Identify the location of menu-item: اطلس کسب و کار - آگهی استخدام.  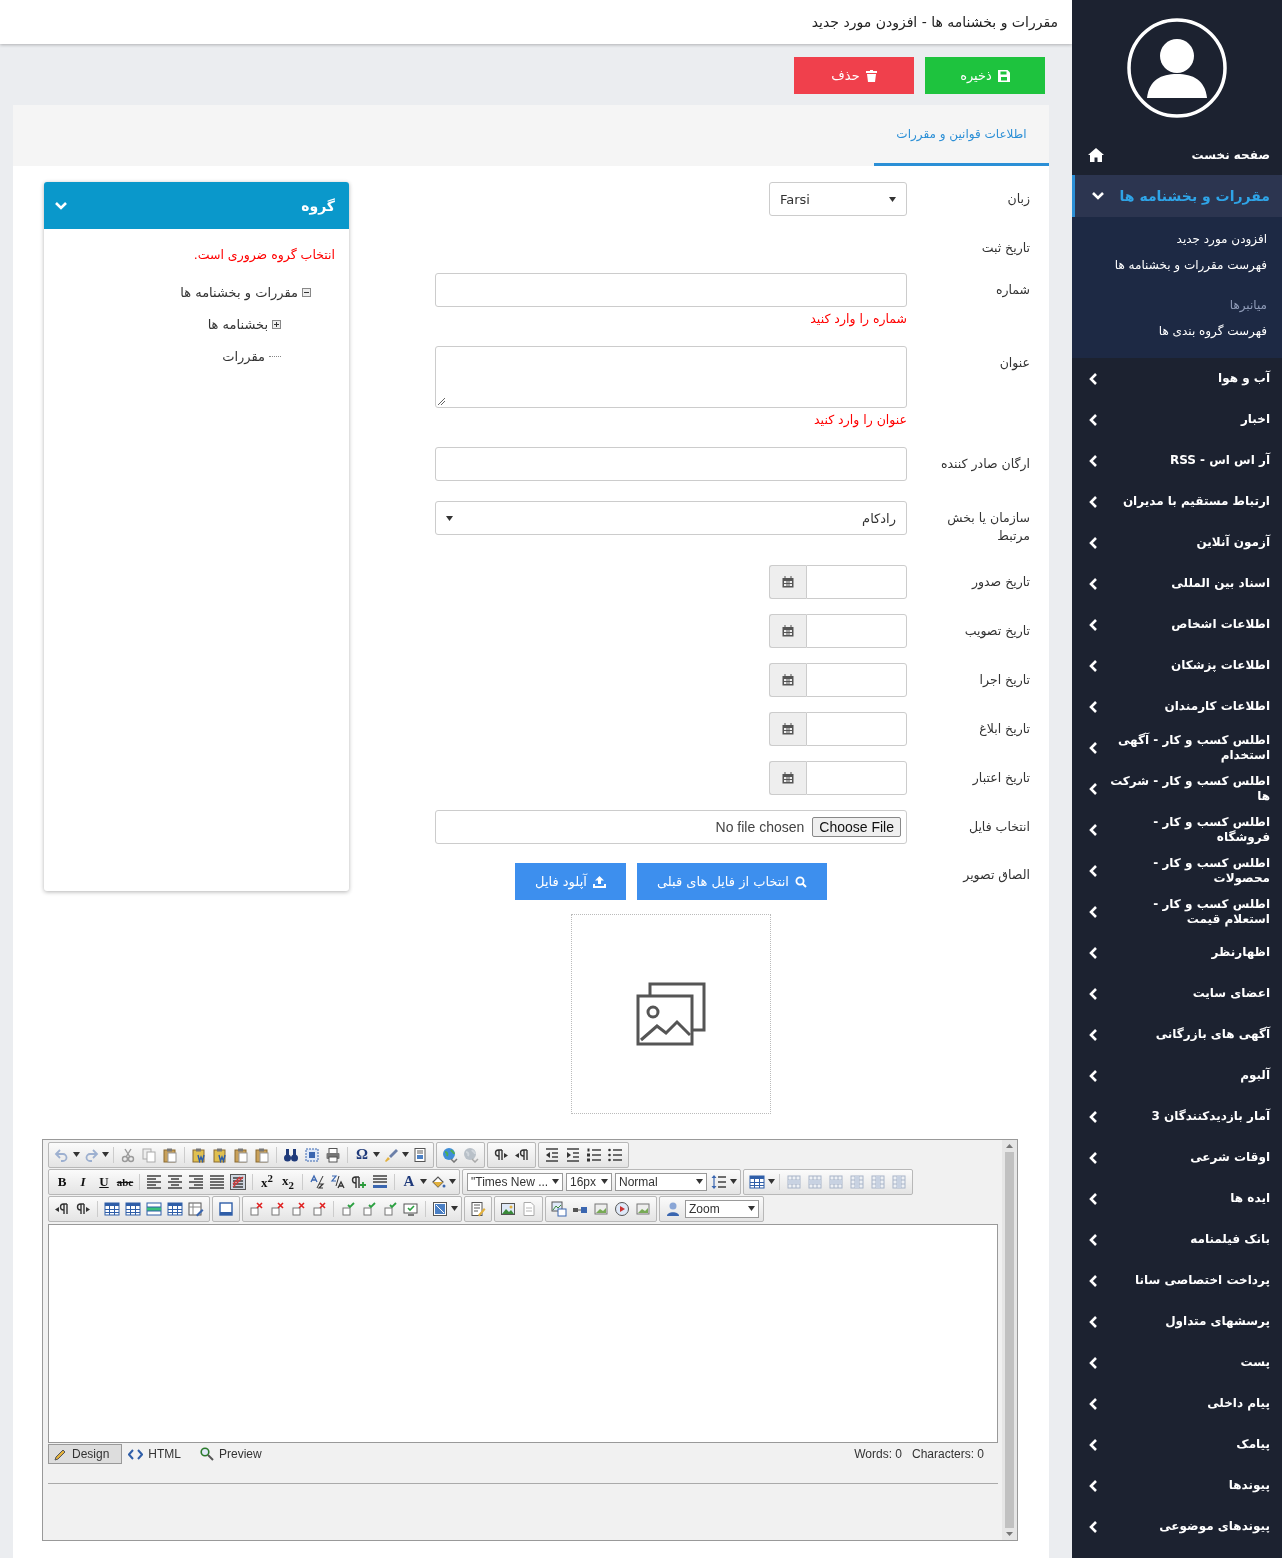
(1190, 747).